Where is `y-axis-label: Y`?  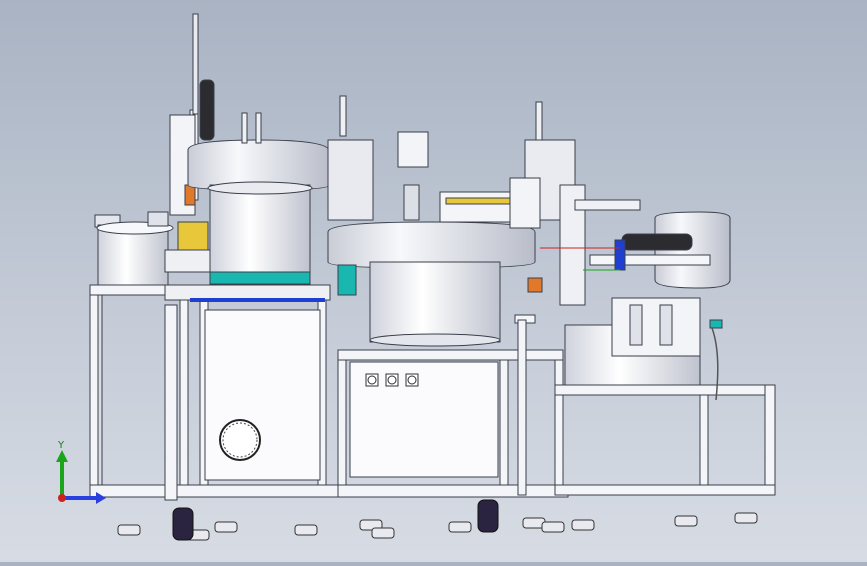
y-axis-label: Y is located at coordinates (61, 445).